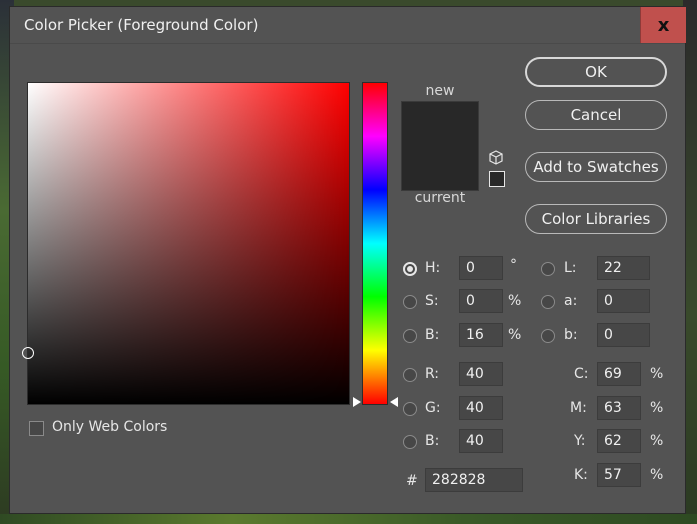  What do you see at coordinates (410, 269) in the screenshot?
I see `radio-h` at bounding box center [410, 269].